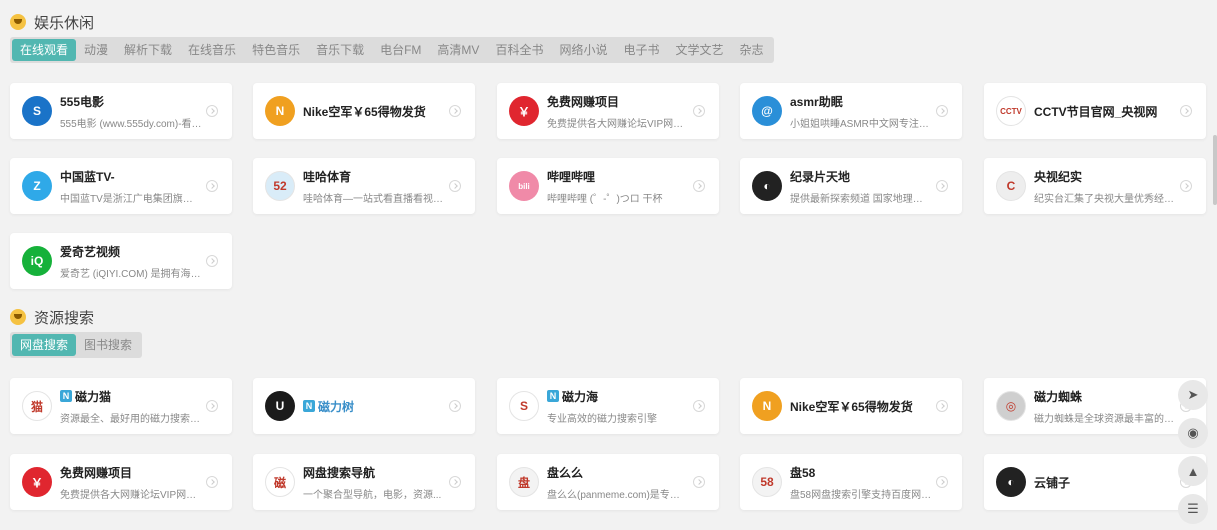 This screenshot has width=1217, height=530. I want to click on site-logo-icon: ◎, so click(1011, 406).